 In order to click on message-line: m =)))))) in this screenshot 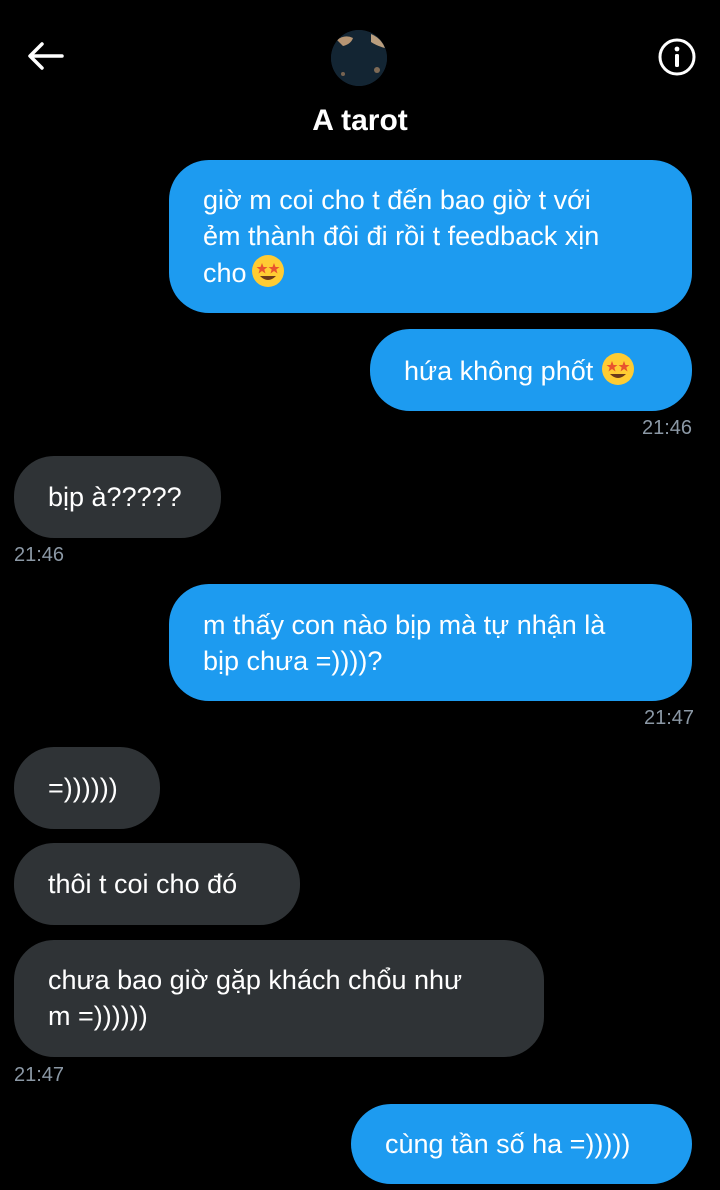, I will do `click(98, 1016)`.